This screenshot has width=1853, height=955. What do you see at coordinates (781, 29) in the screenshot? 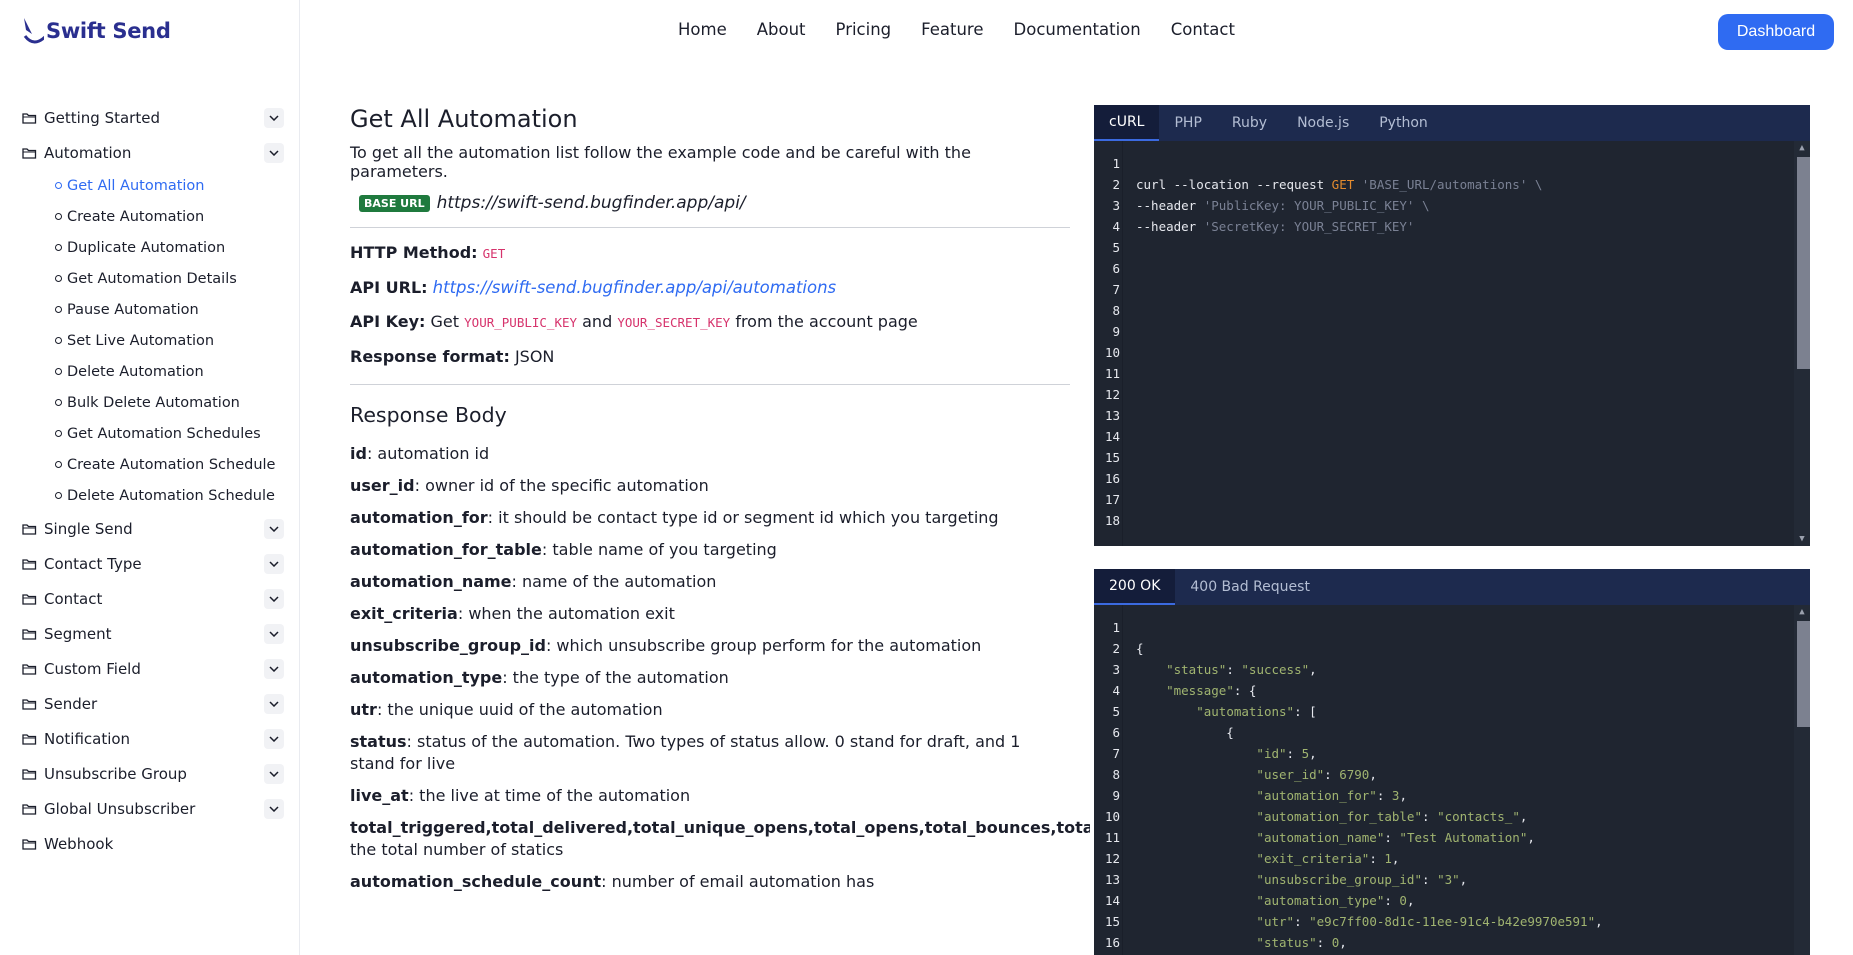
I see `nav-about: About` at bounding box center [781, 29].